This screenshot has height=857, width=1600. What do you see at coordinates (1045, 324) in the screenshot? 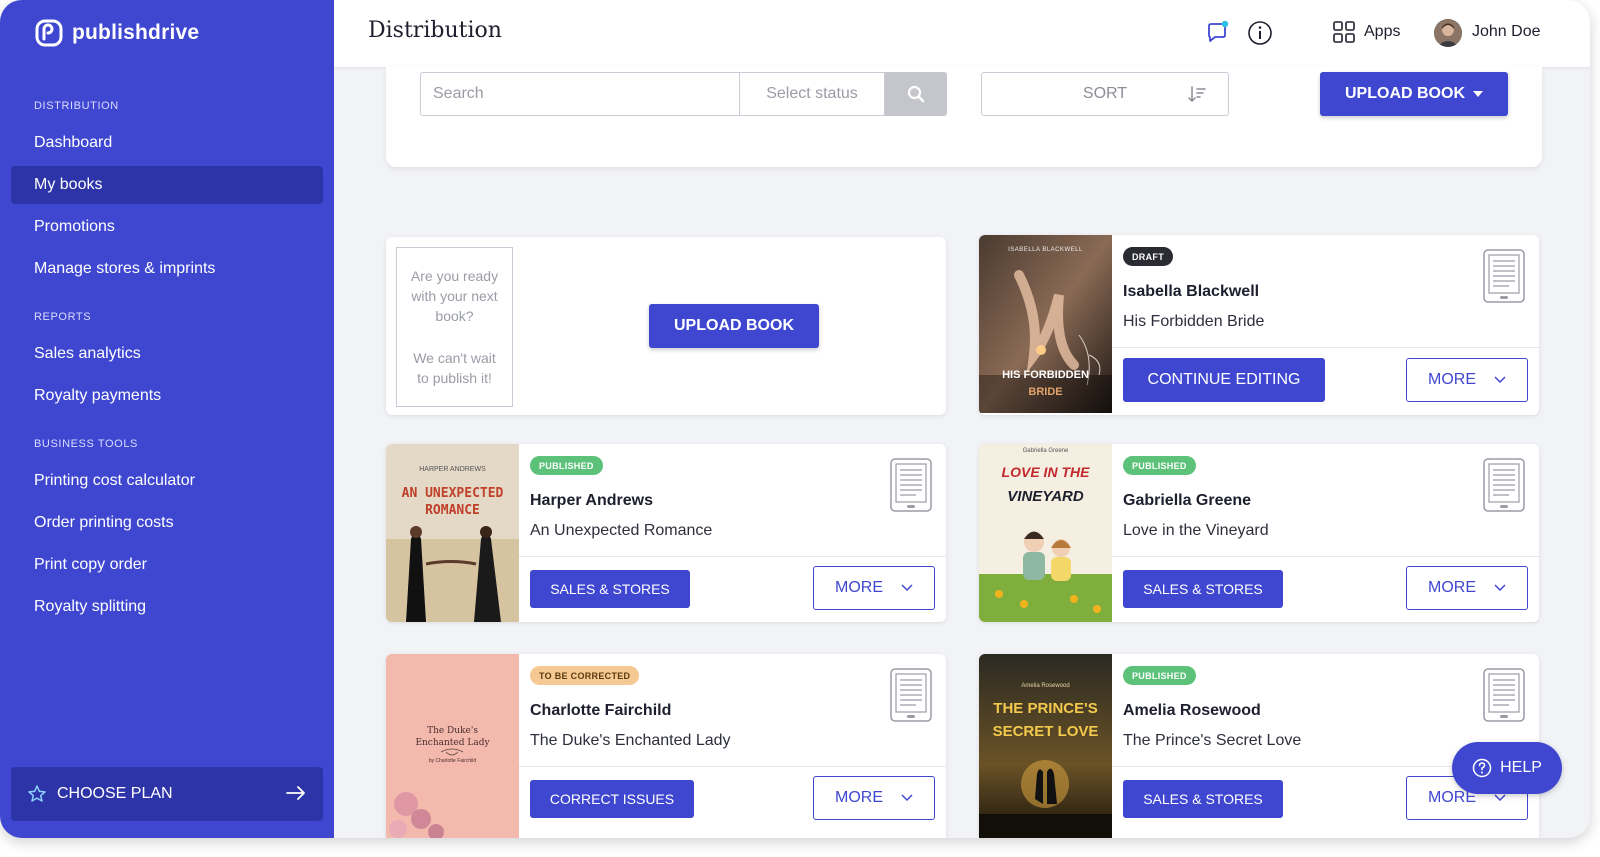
I see `book-cover: ISABELLA BLACKWELL HIS FORBIDDEN BRIDE` at bounding box center [1045, 324].